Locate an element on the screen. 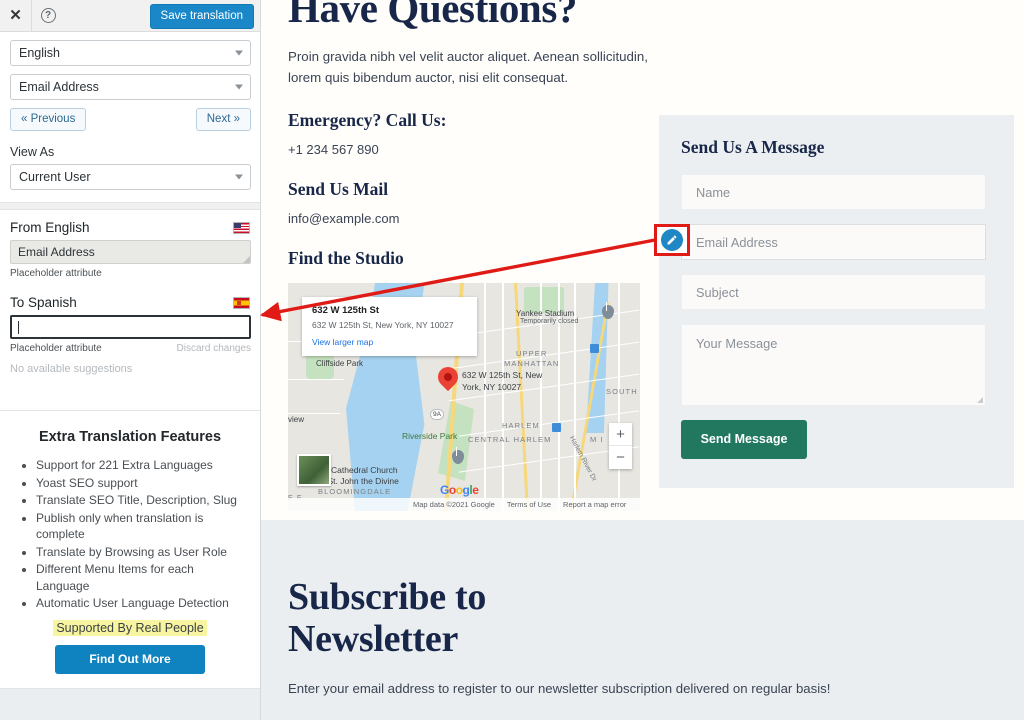 This screenshot has height=720, width=1024. newsletter-heading-line2: Newsletter is located at coordinates (373, 639).